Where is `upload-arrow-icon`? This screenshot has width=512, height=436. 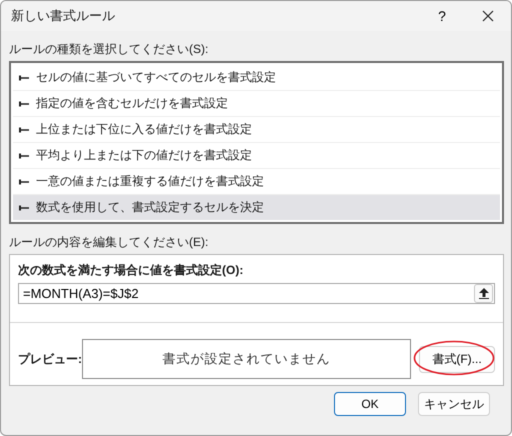
upload-arrow-icon is located at coordinates (483, 293).